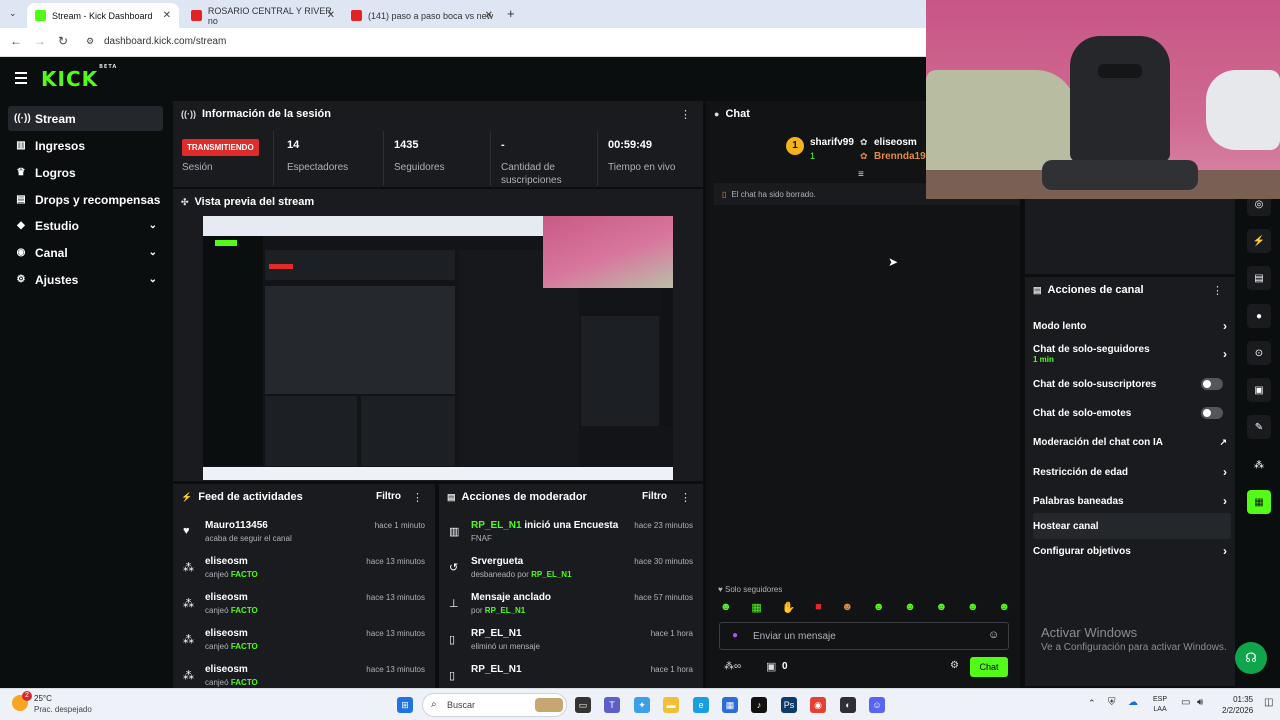 Image resolution: width=1280 pixels, height=720 pixels. What do you see at coordinates (1132, 526) in the screenshot?
I see `action-host-channel: Hostear canal` at bounding box center [1132, 526].